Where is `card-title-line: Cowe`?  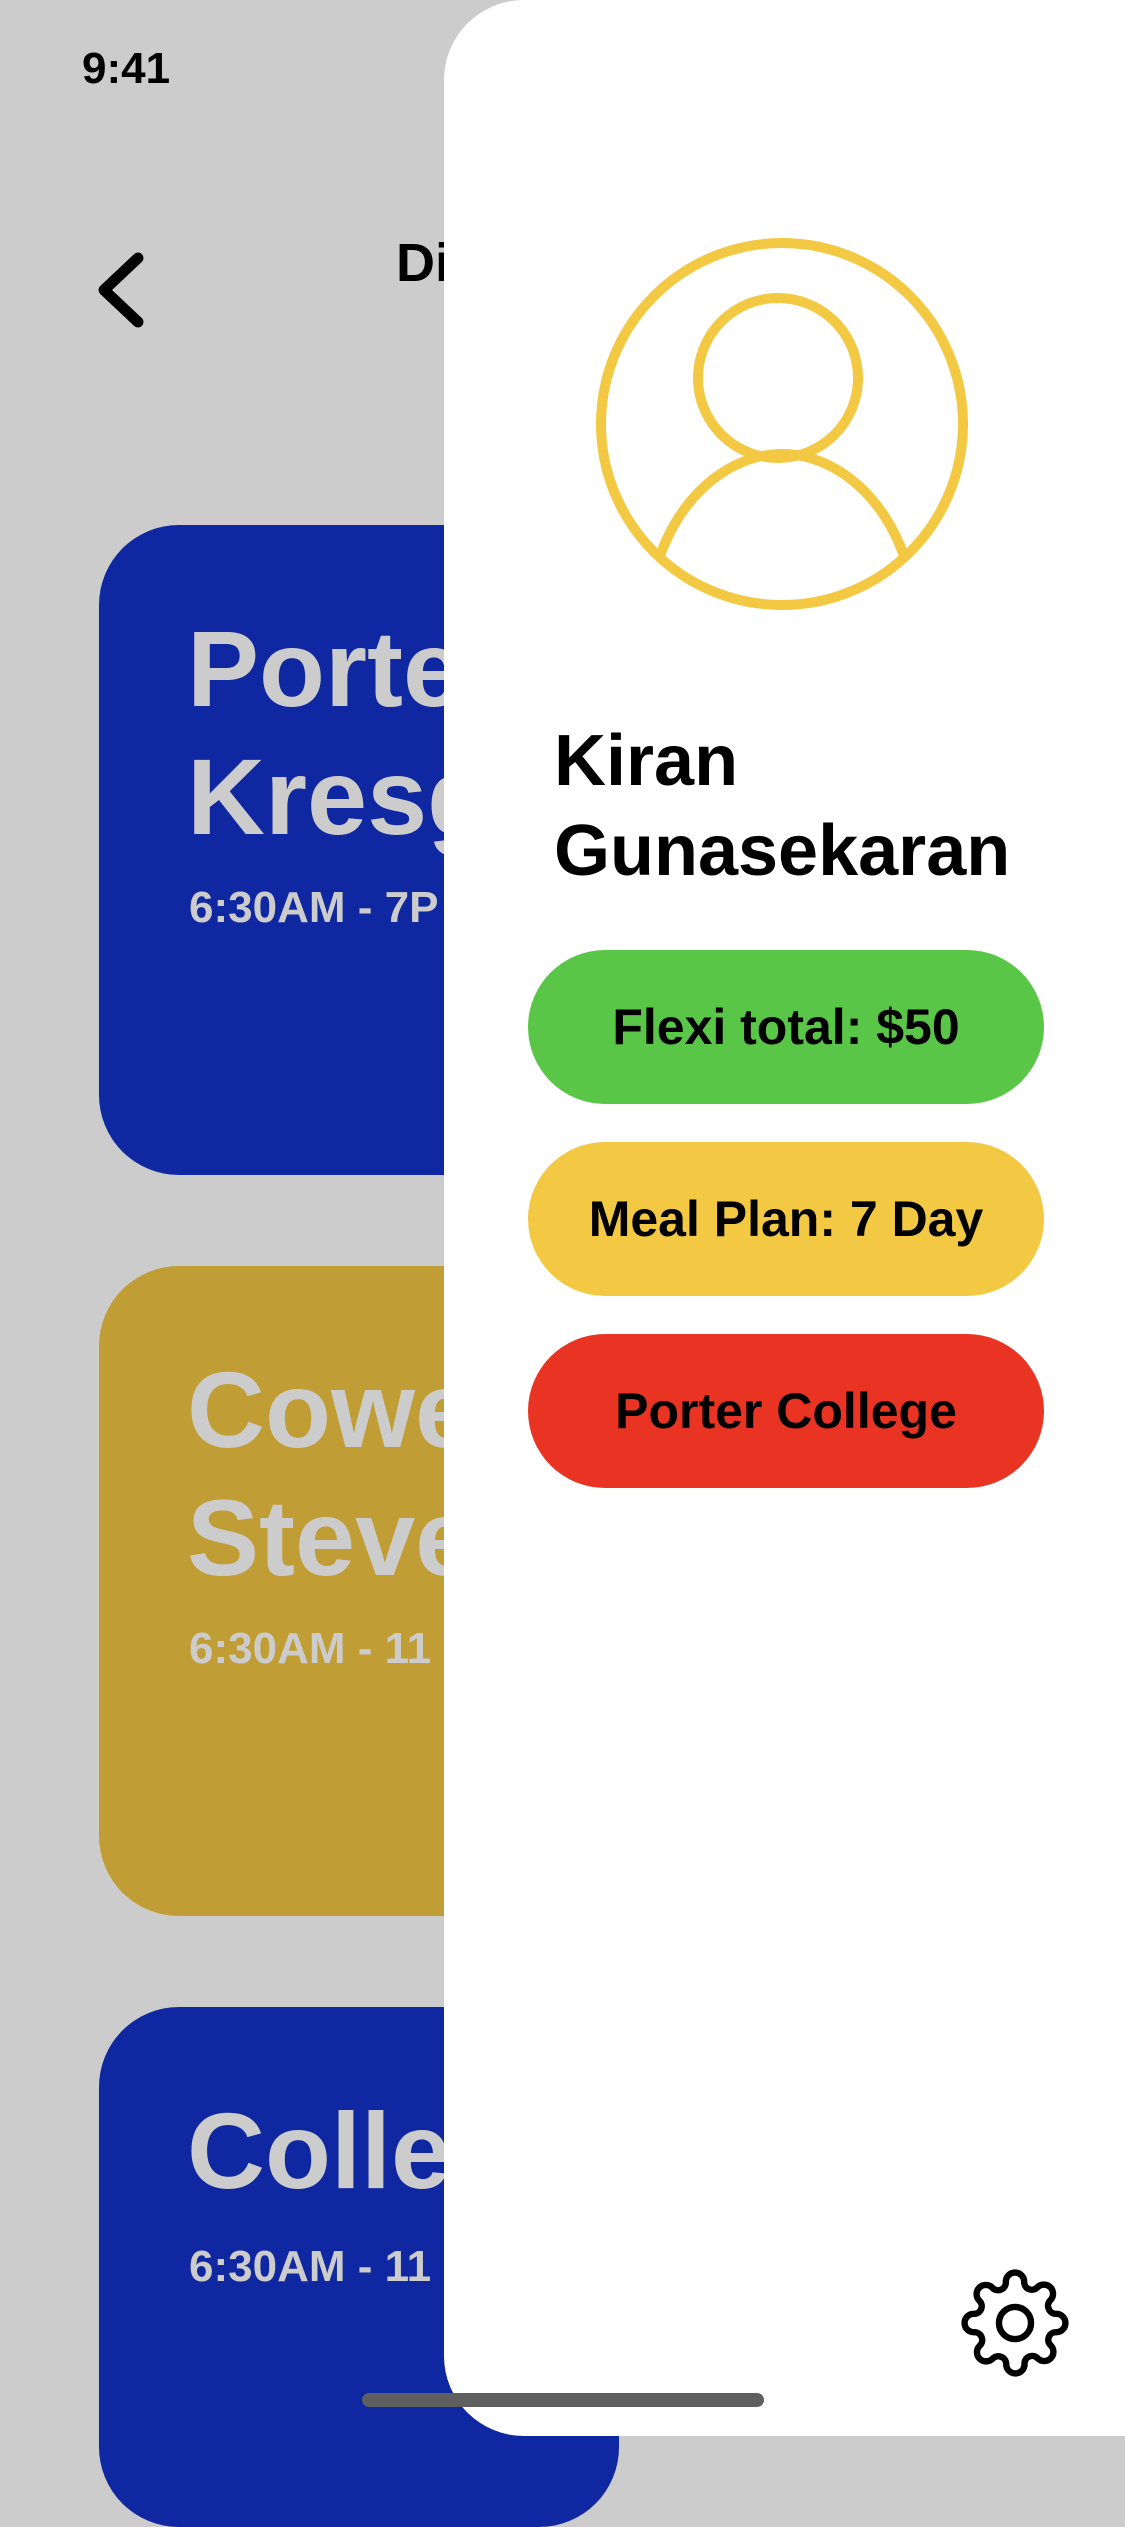 card-title-line: Cowe is located at coordinates (331, 1409).